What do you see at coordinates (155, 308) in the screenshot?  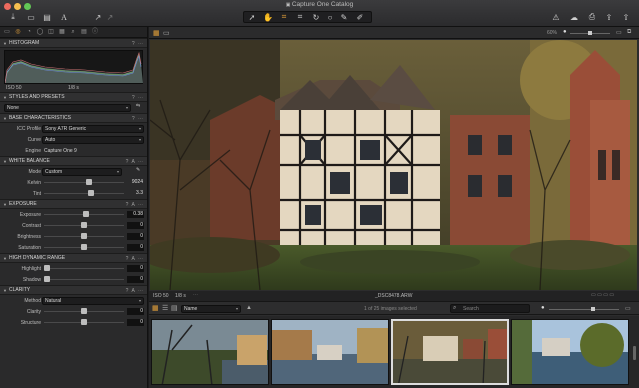 I see `grid-browser-icon: ▦` at bounding box center [155, 308].